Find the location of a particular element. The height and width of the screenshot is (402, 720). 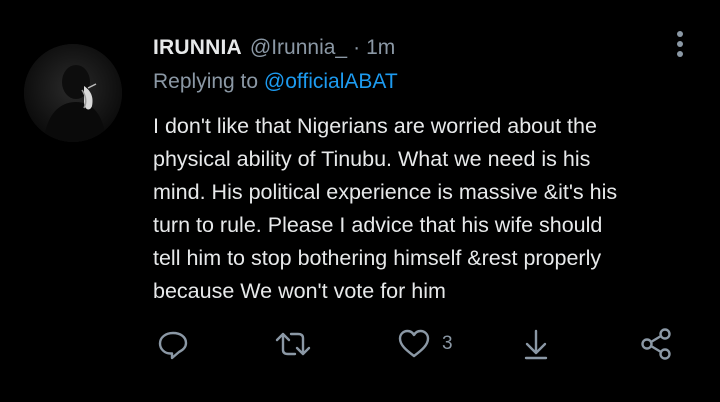

heart-icon is located at coordinates (414, 343).